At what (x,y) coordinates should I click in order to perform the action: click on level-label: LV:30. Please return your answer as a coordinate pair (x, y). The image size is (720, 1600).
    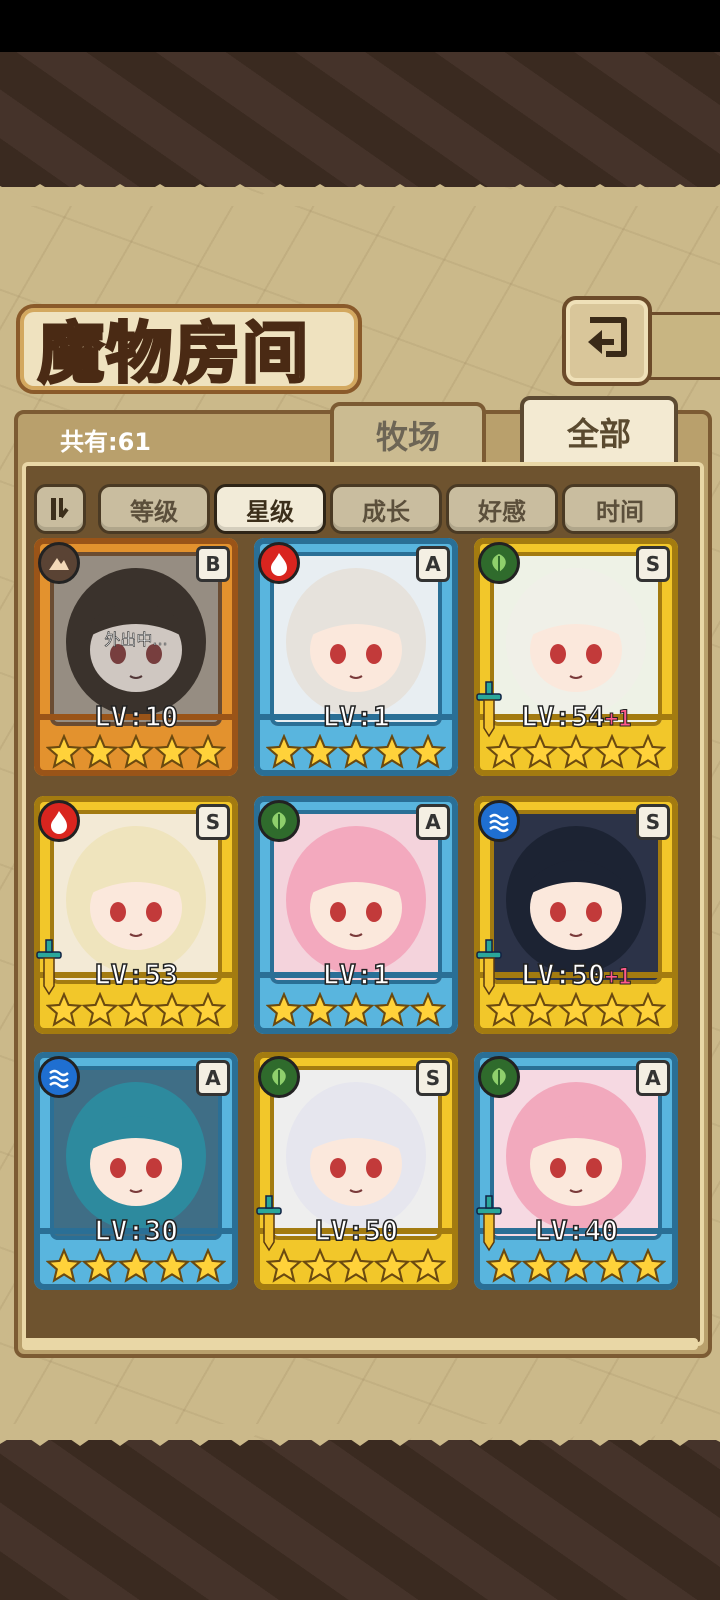
    Looking at the image, I should click on (136, 1230).